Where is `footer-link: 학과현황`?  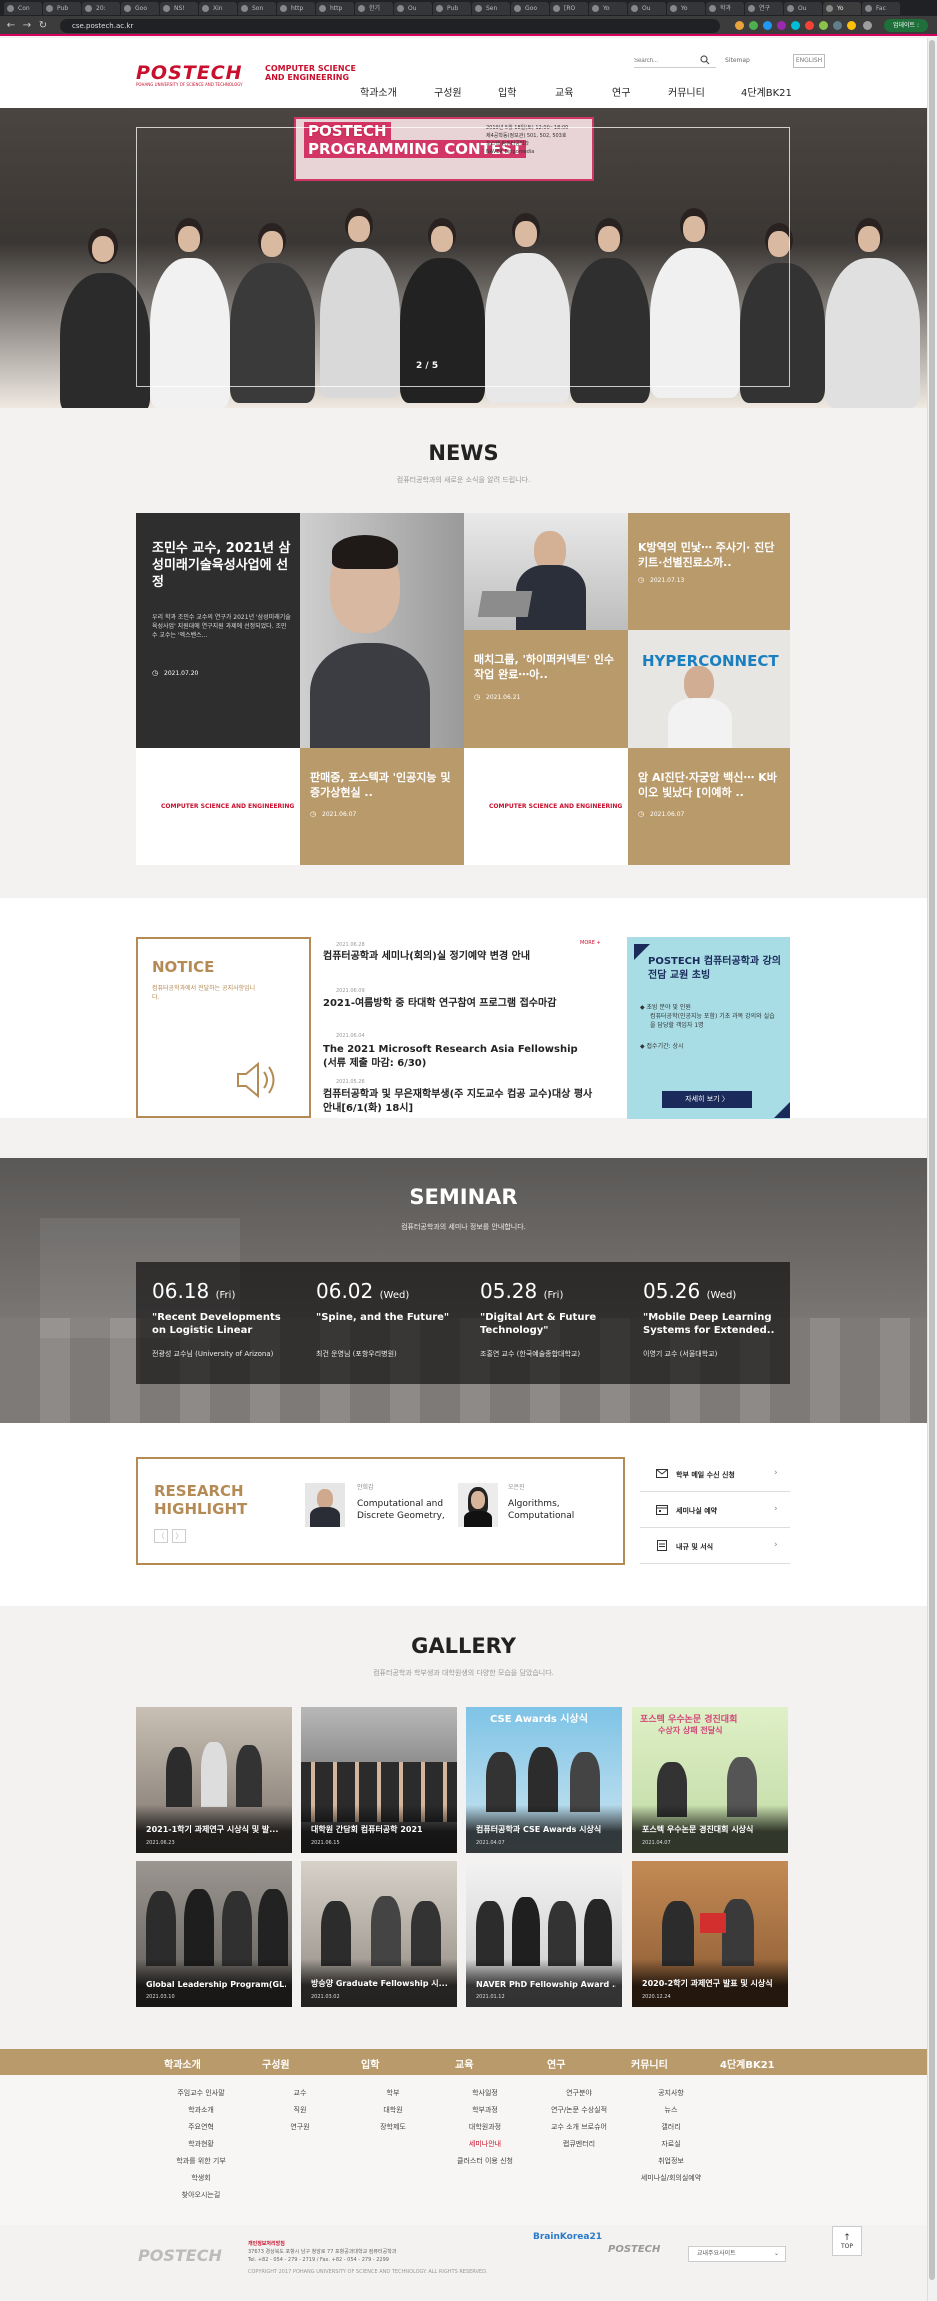 footer-link: 학과현황 is located at coordinates (201, 2144).